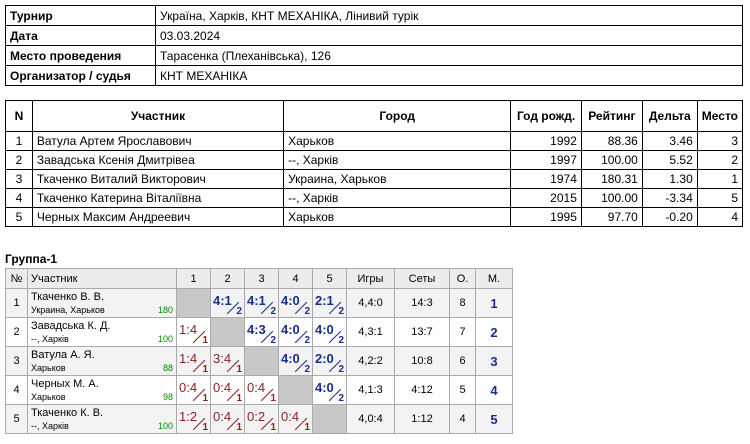 This screenshot has width=750, height=444. Describe the element at coordinates (422, 303) in the screenshot. I see `group-sets: 14:3` at that location.